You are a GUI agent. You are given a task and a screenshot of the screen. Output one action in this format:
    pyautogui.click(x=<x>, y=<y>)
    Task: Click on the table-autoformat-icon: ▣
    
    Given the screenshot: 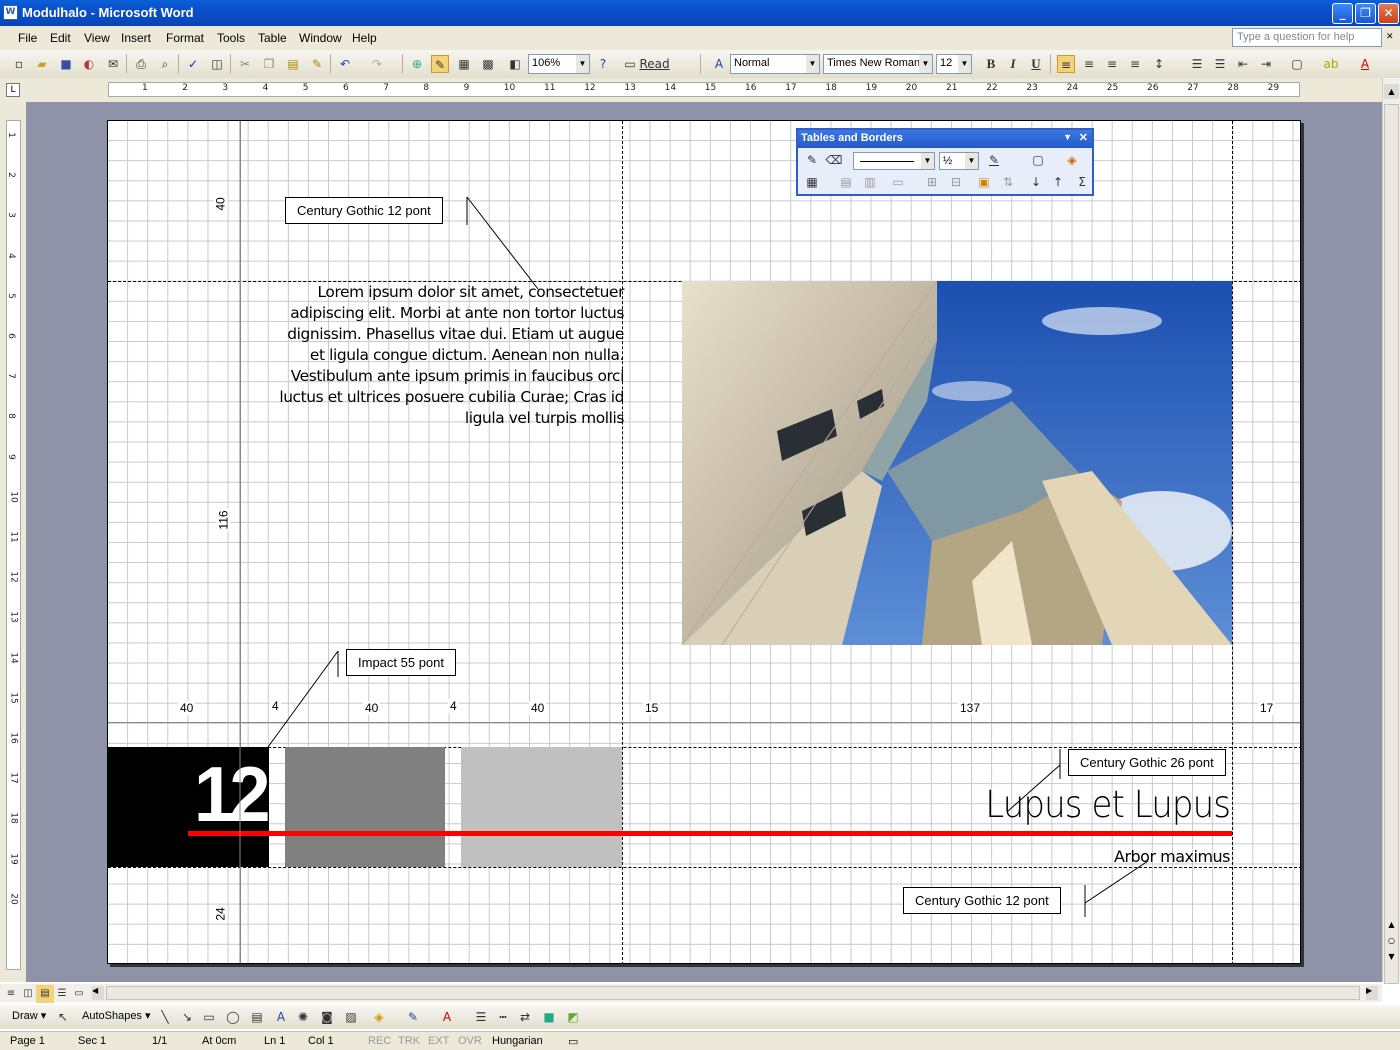 What is the action you would take?
    pyautogui.click(x=984, y=182)
    